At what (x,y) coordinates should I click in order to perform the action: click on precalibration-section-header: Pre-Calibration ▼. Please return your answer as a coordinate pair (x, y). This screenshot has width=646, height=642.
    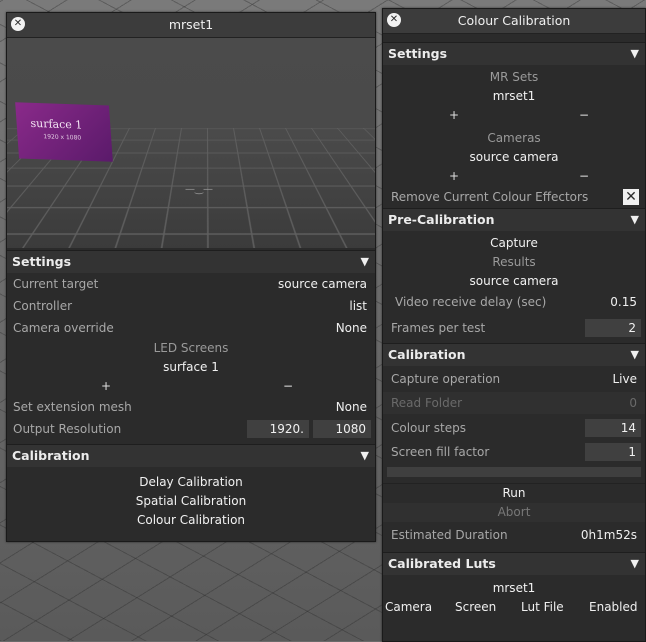
    Looking at the image, I should click on (514, 219).